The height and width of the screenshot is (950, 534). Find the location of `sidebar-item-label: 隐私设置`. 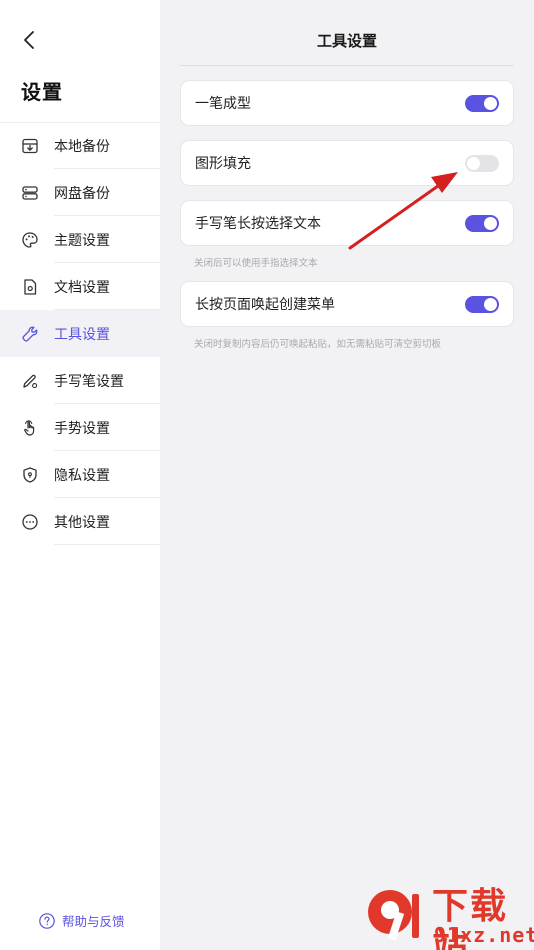

sidebar-item-label: 隐私设置 is located at coordinates (82, 474).